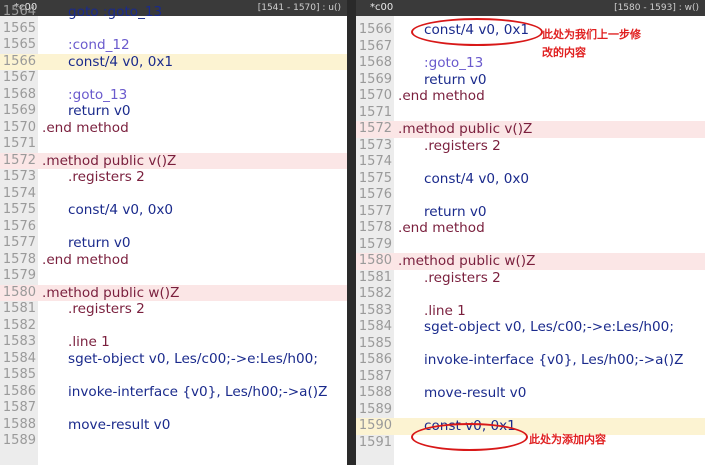 The image size is (705, 465). I want to click on line-number: 1568, so click(375, 62).